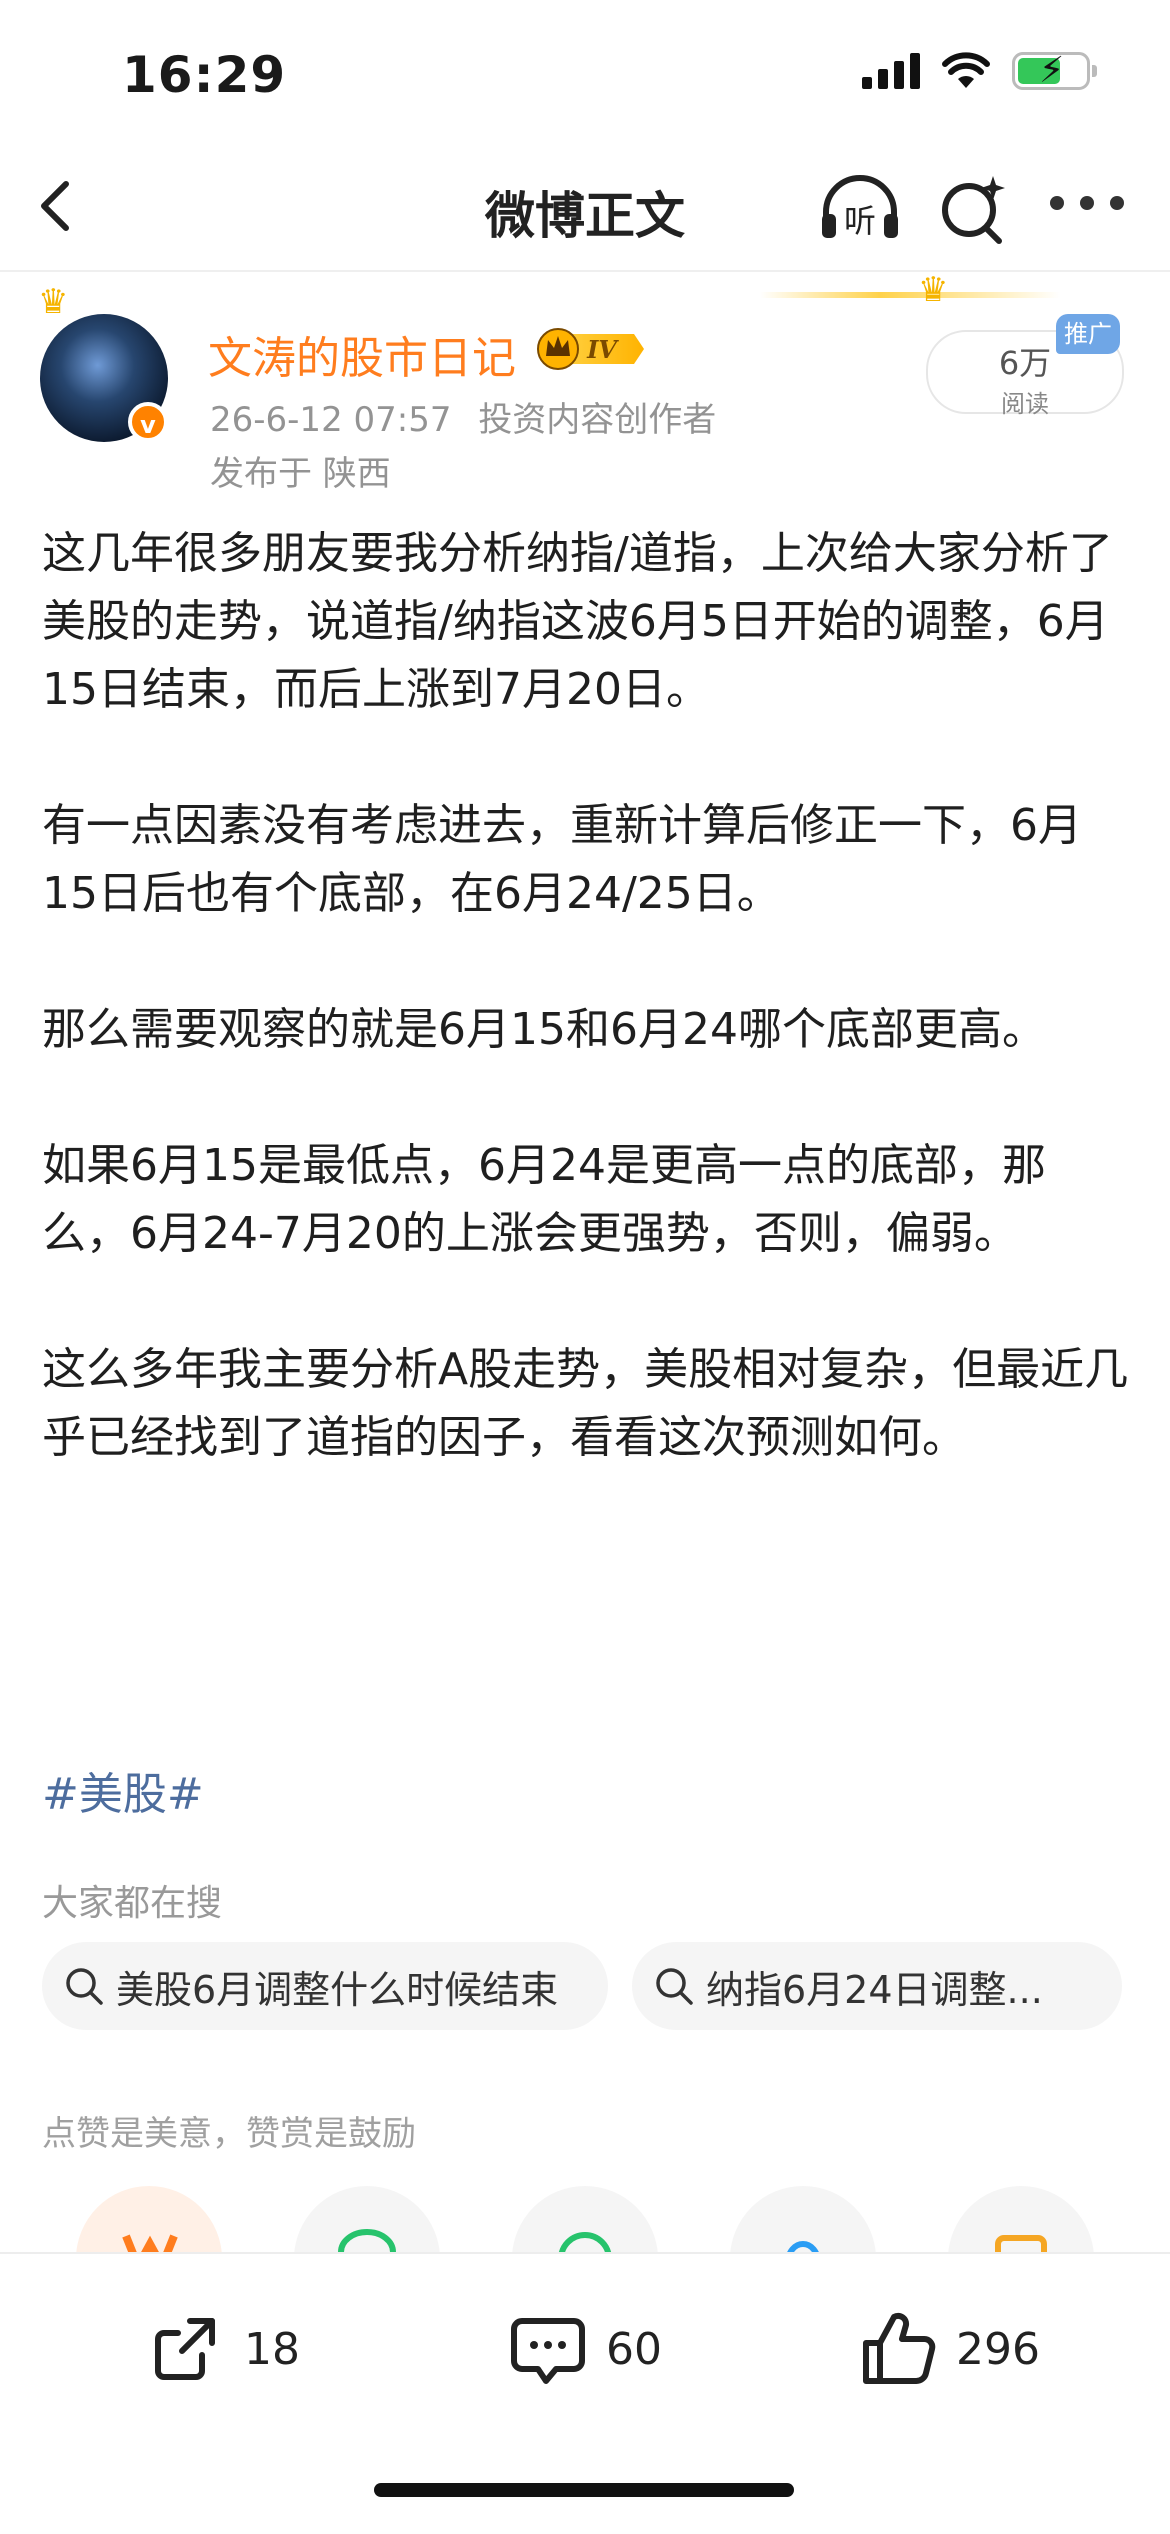 The width and height of the screenshot is (1170, 2534). What do you see at coordinates (149, 2219) in the screenshot?
I see `reward-option-like` at bounding box center [149, 2219].